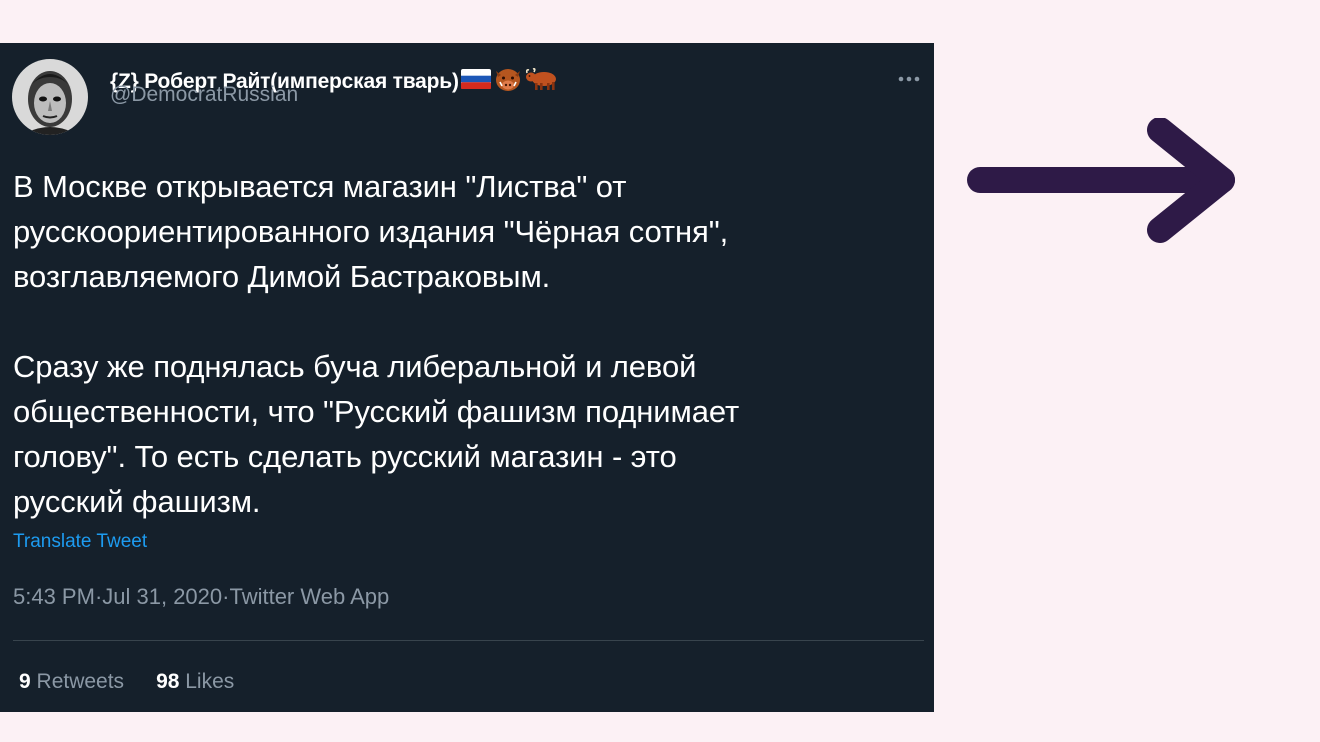 This screenshot has height=742, width=1320. What do you see at coordinates (475, 81) in the screenshot?
I see `russian-flag-emoji-icon` at bounding box center [475, 81].